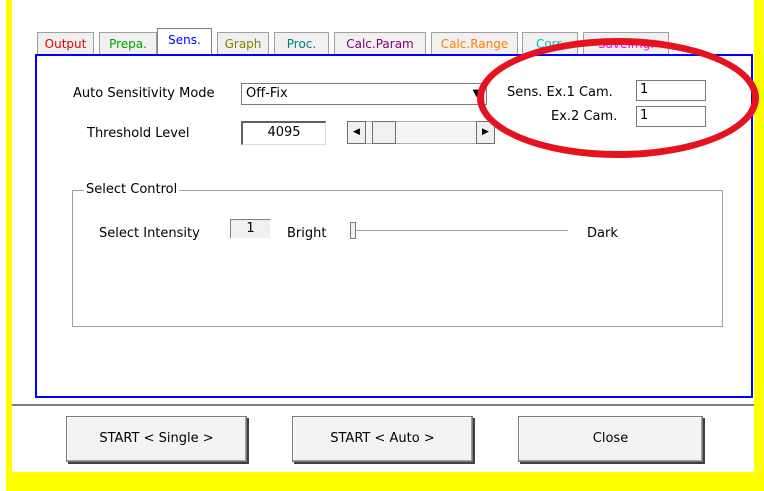 The height and width of the screenshot is (491, 764). What do you see at coordinates (383, 132) in the screenshot?
I see `threshold-scrollbar-thumb` at bounding box center [383, 132].